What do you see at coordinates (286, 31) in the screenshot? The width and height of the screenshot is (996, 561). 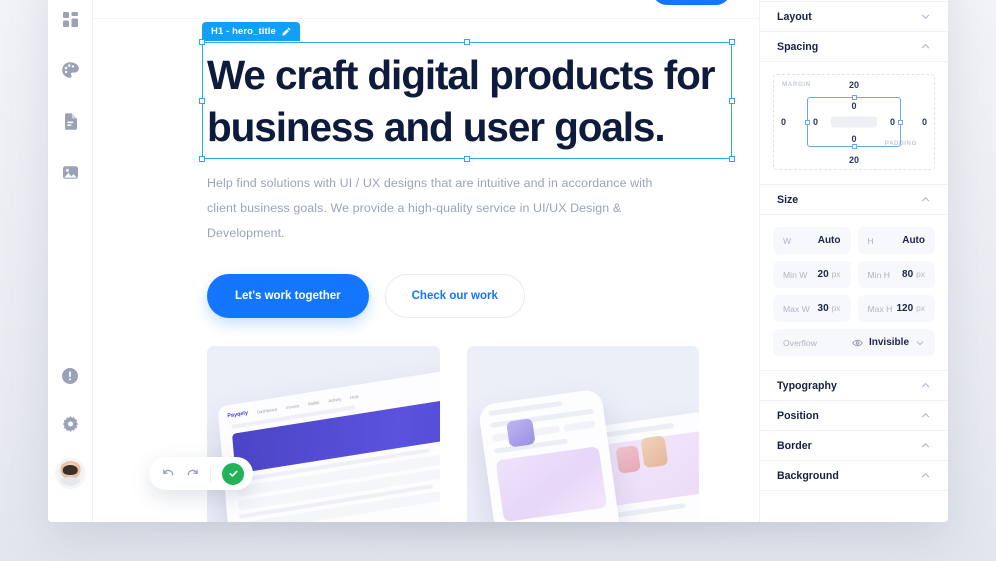 I see `pencil-icon` at bounding box center [286, 31].